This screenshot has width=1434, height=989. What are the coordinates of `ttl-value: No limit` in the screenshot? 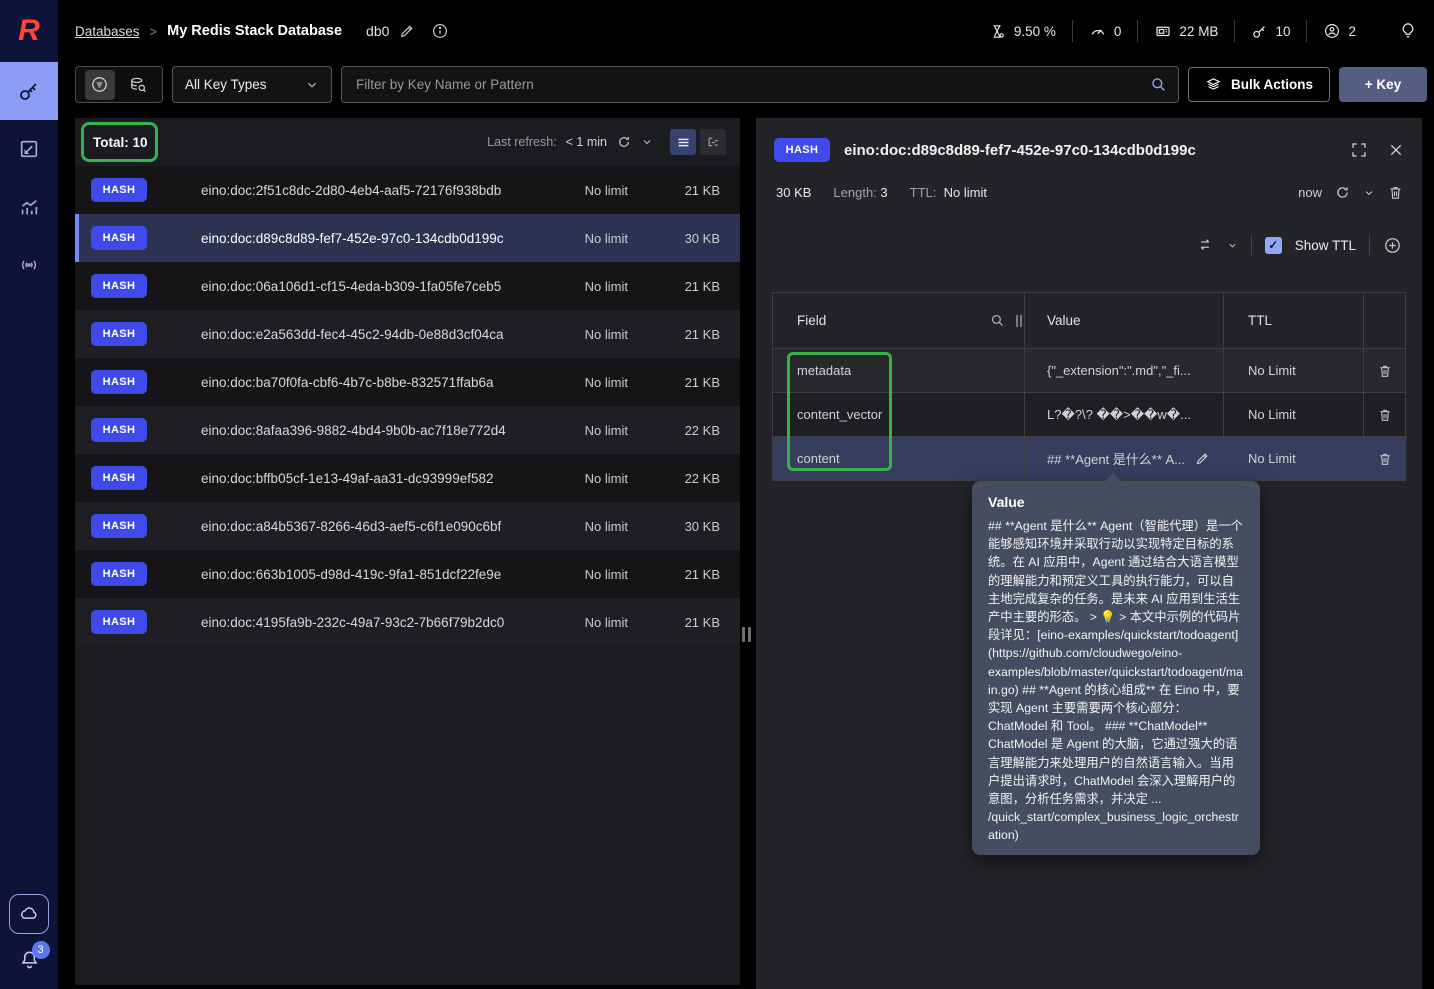 It's located at (965, 192).